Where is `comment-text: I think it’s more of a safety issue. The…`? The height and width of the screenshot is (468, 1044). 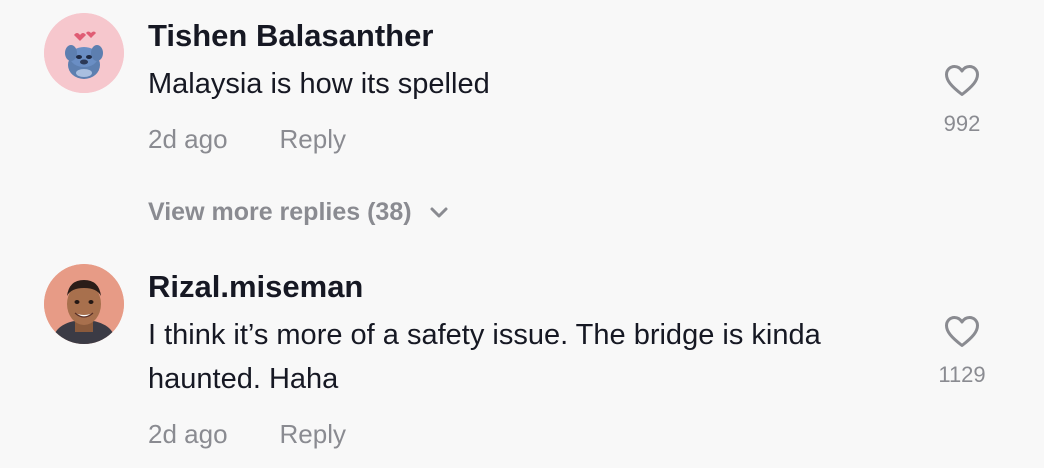
comment-text: I think it’s more of a safety issue. The… is located at coordinates (484, 357).